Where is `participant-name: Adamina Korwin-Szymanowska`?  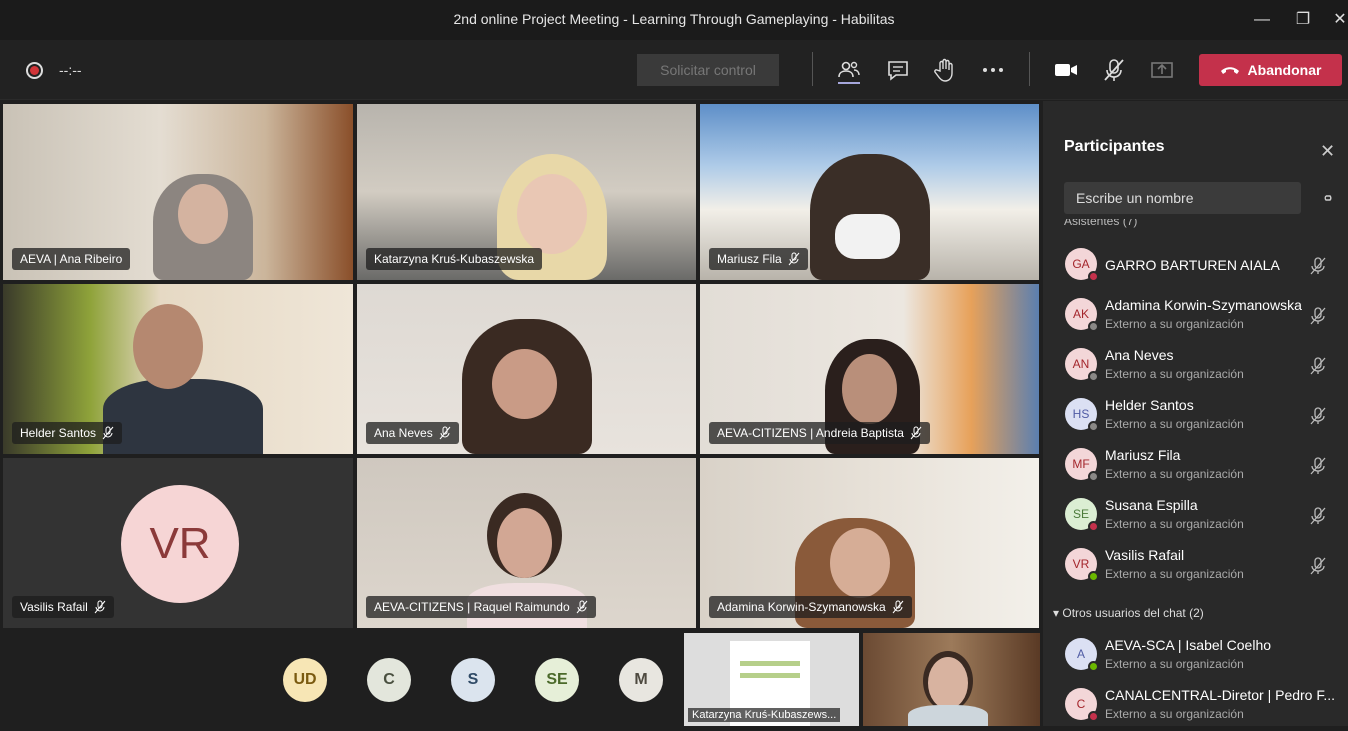 participant-name: Adamina Korwin-Szymanowska is located at coordinates (1203, 305).